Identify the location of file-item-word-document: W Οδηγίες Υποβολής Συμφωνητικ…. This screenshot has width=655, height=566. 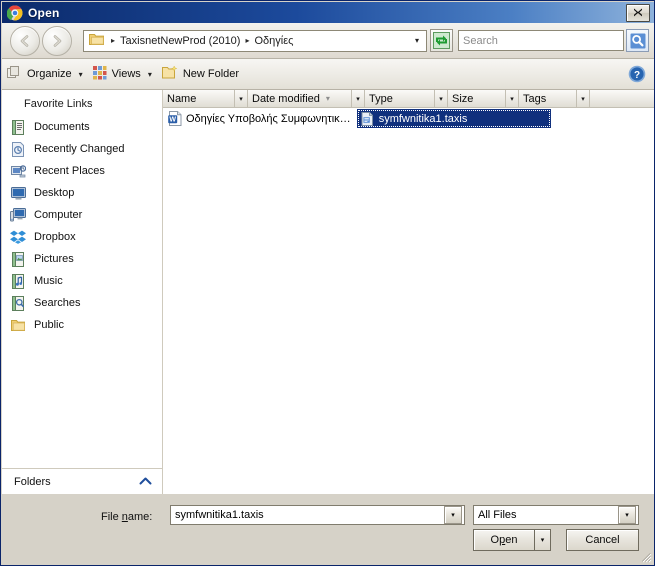
(259, 119).